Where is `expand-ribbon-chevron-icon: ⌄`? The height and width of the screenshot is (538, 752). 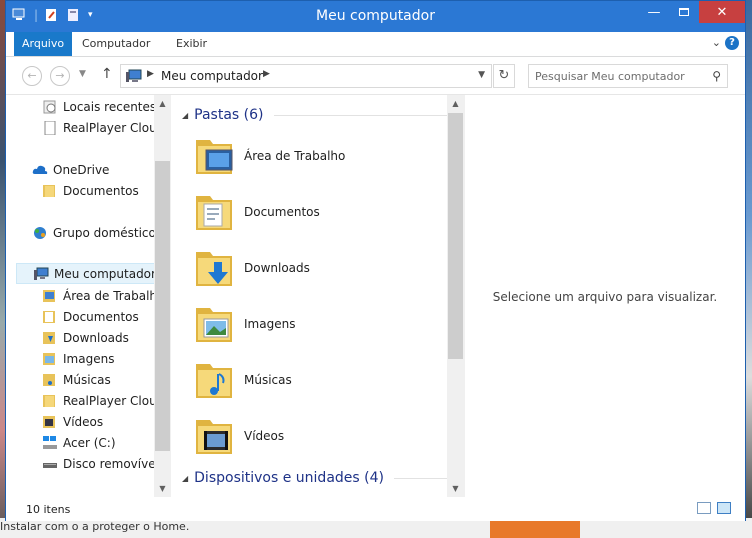 expand-ribbon-chevron-icon: ⌄ is located at coordinates (716, 42).